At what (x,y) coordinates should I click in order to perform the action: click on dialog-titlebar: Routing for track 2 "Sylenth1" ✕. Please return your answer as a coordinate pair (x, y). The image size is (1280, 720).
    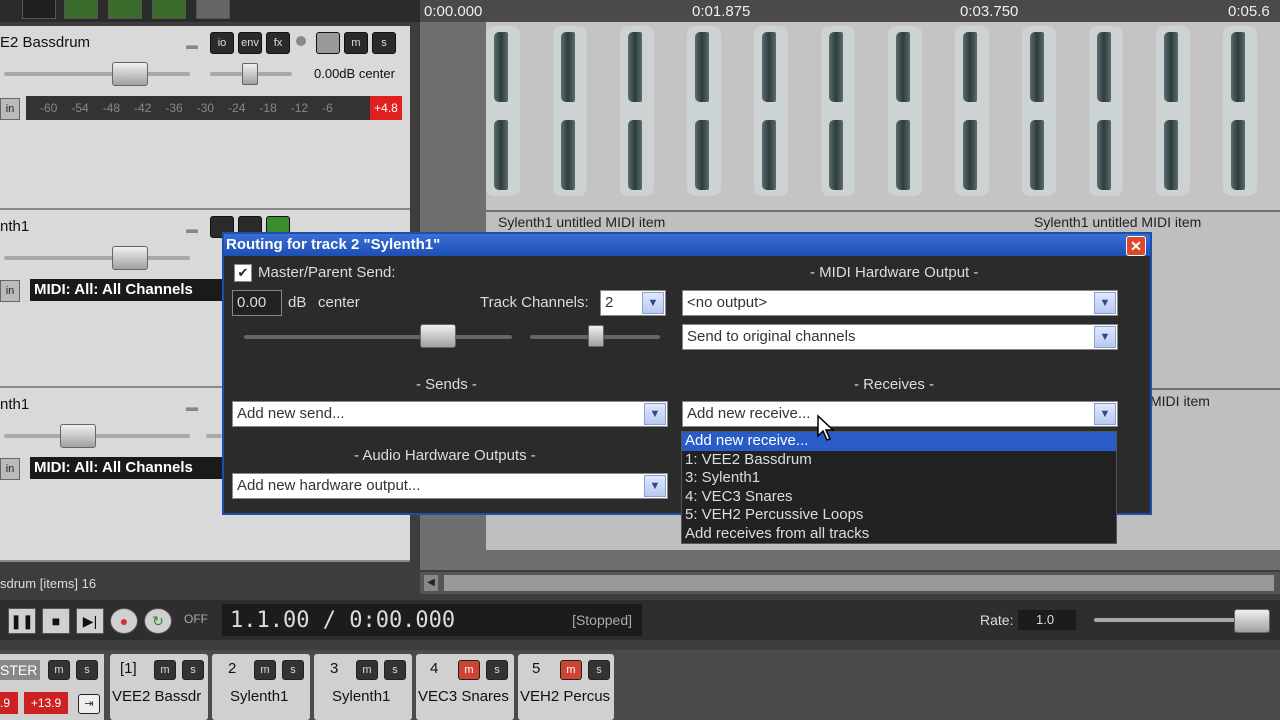
    Looking at the image, I should click on (687, 245).